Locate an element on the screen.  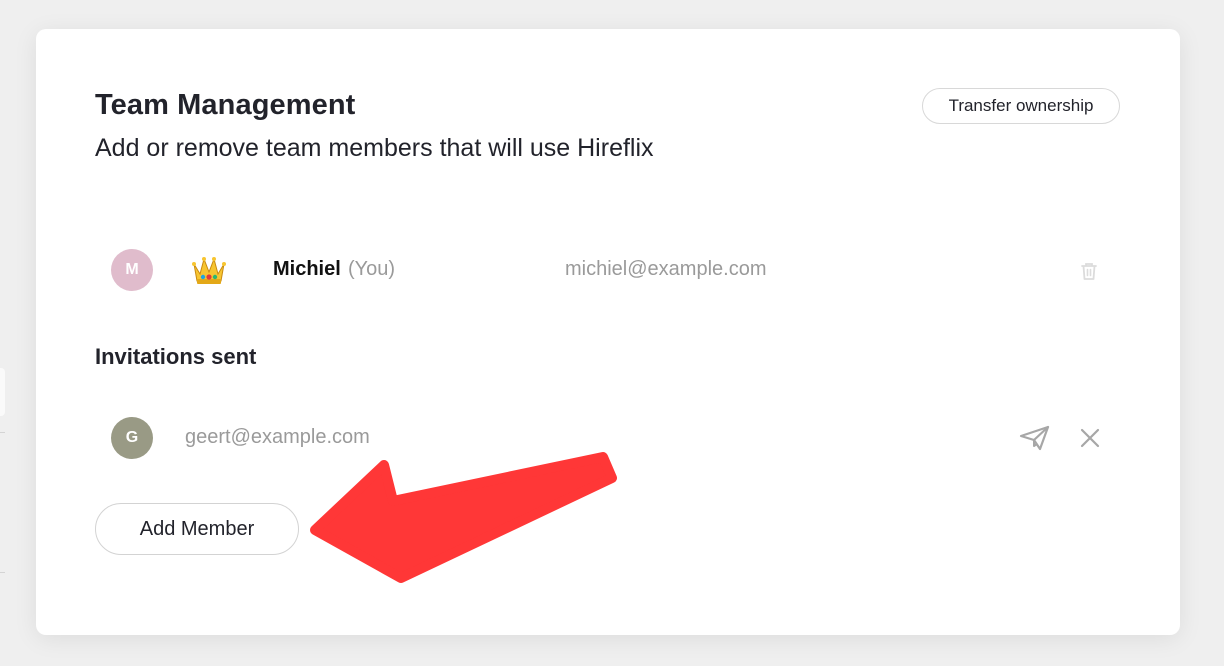
page-title: Team Management is located at coordinates (225, 105).